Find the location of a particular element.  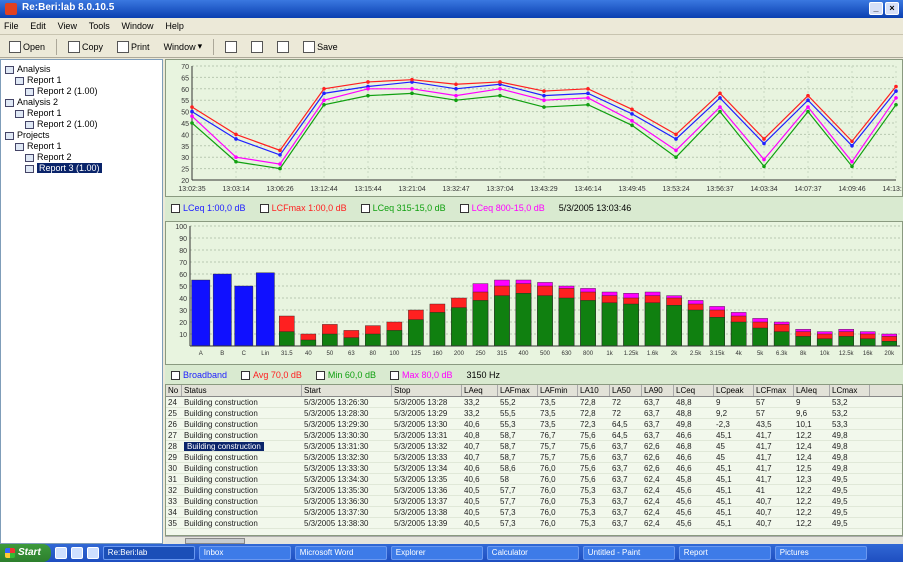

tree-item: Analysis is located at coordinates (81, 69).